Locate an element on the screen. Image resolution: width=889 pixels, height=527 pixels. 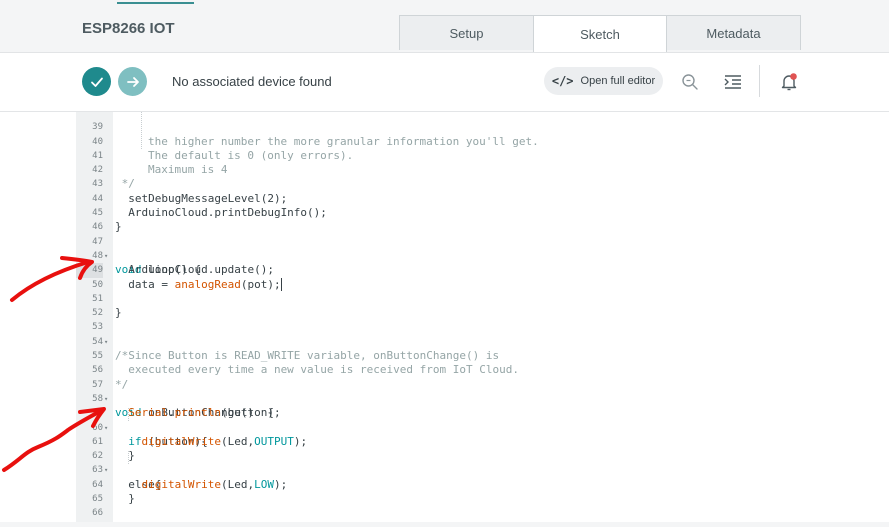
code-line: 41 Maximum is 4 is located at coordinates (444, 155).